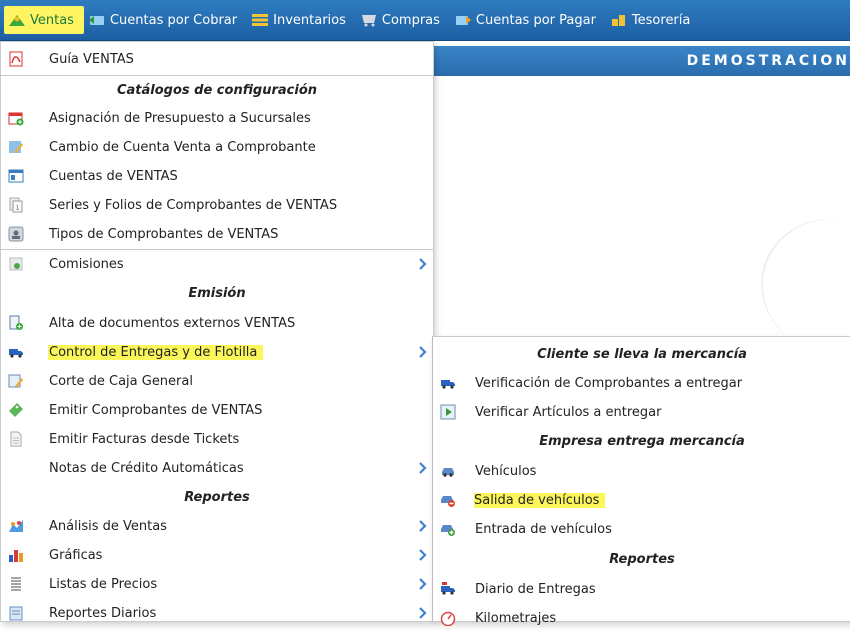 Image resolution: width=850 pixels, height=633 pixels. Describe the element at coordinates (217, 176) in the screenshot. I see `menu-item-cuentas-ventas: Cuentas de VENTAS` at that location.